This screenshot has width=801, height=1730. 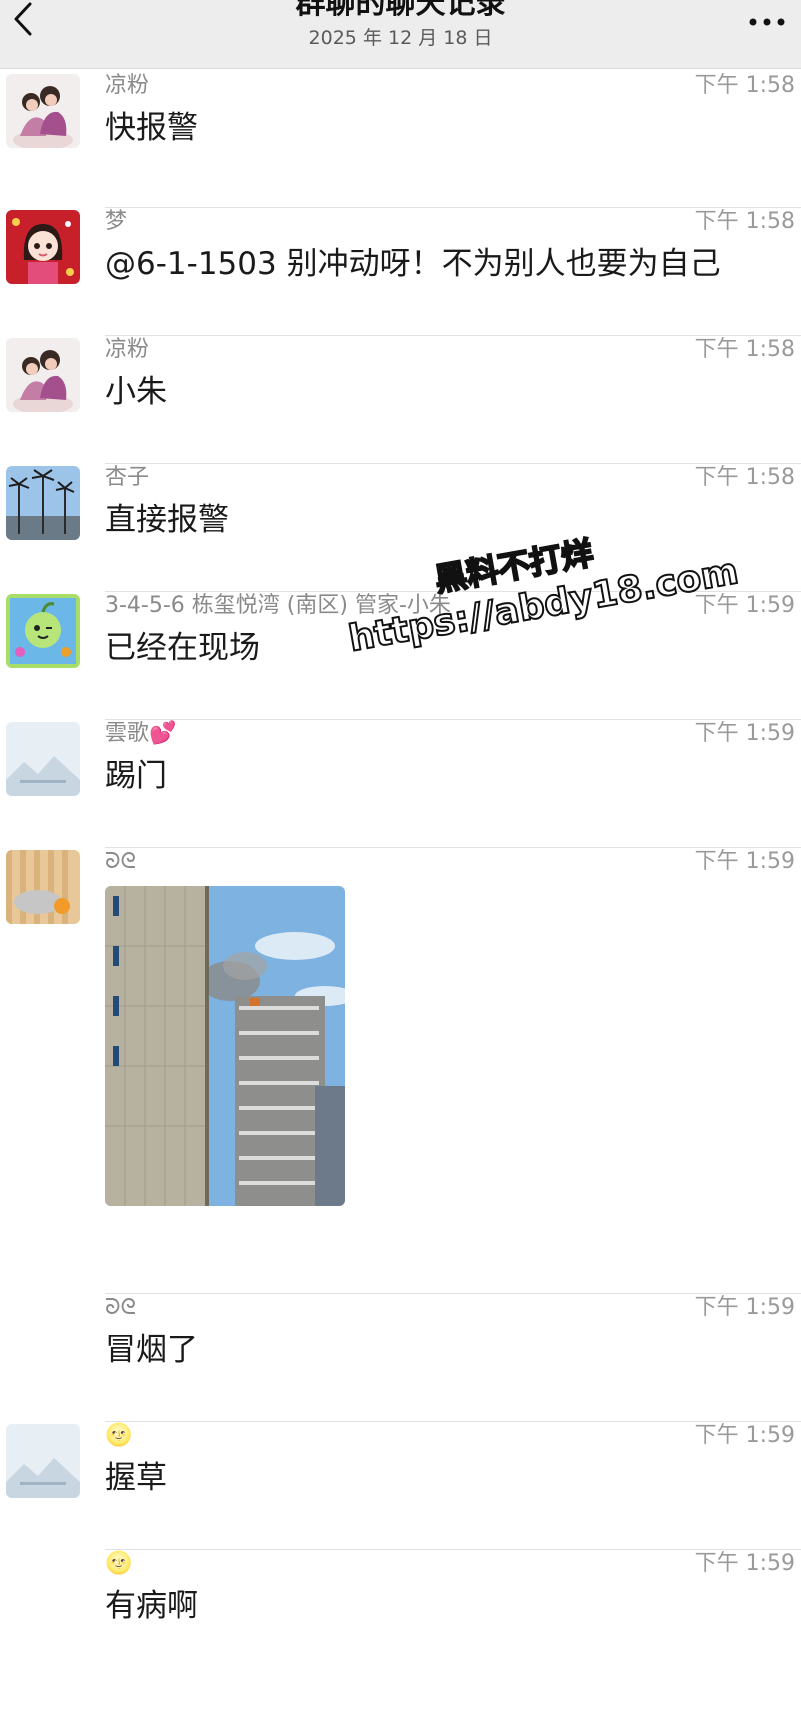 What do you see at coordinates (767, 21) in the screenshot?
I see `more-options-icon` at bounding box center [767, 21].